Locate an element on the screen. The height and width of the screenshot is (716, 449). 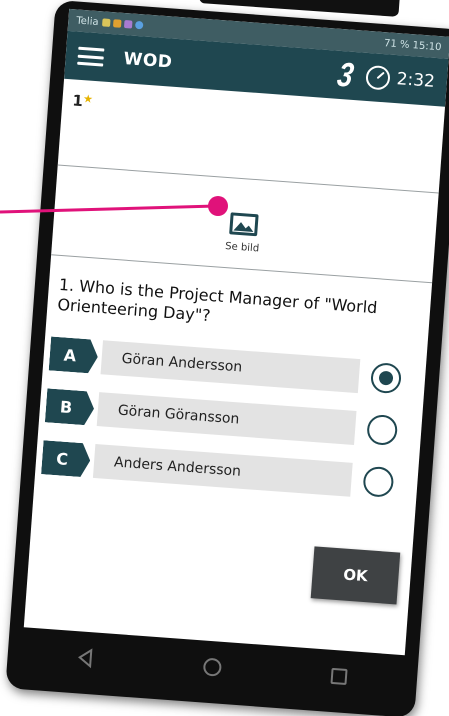
pointer-dot is located at coordinates (218, 206).